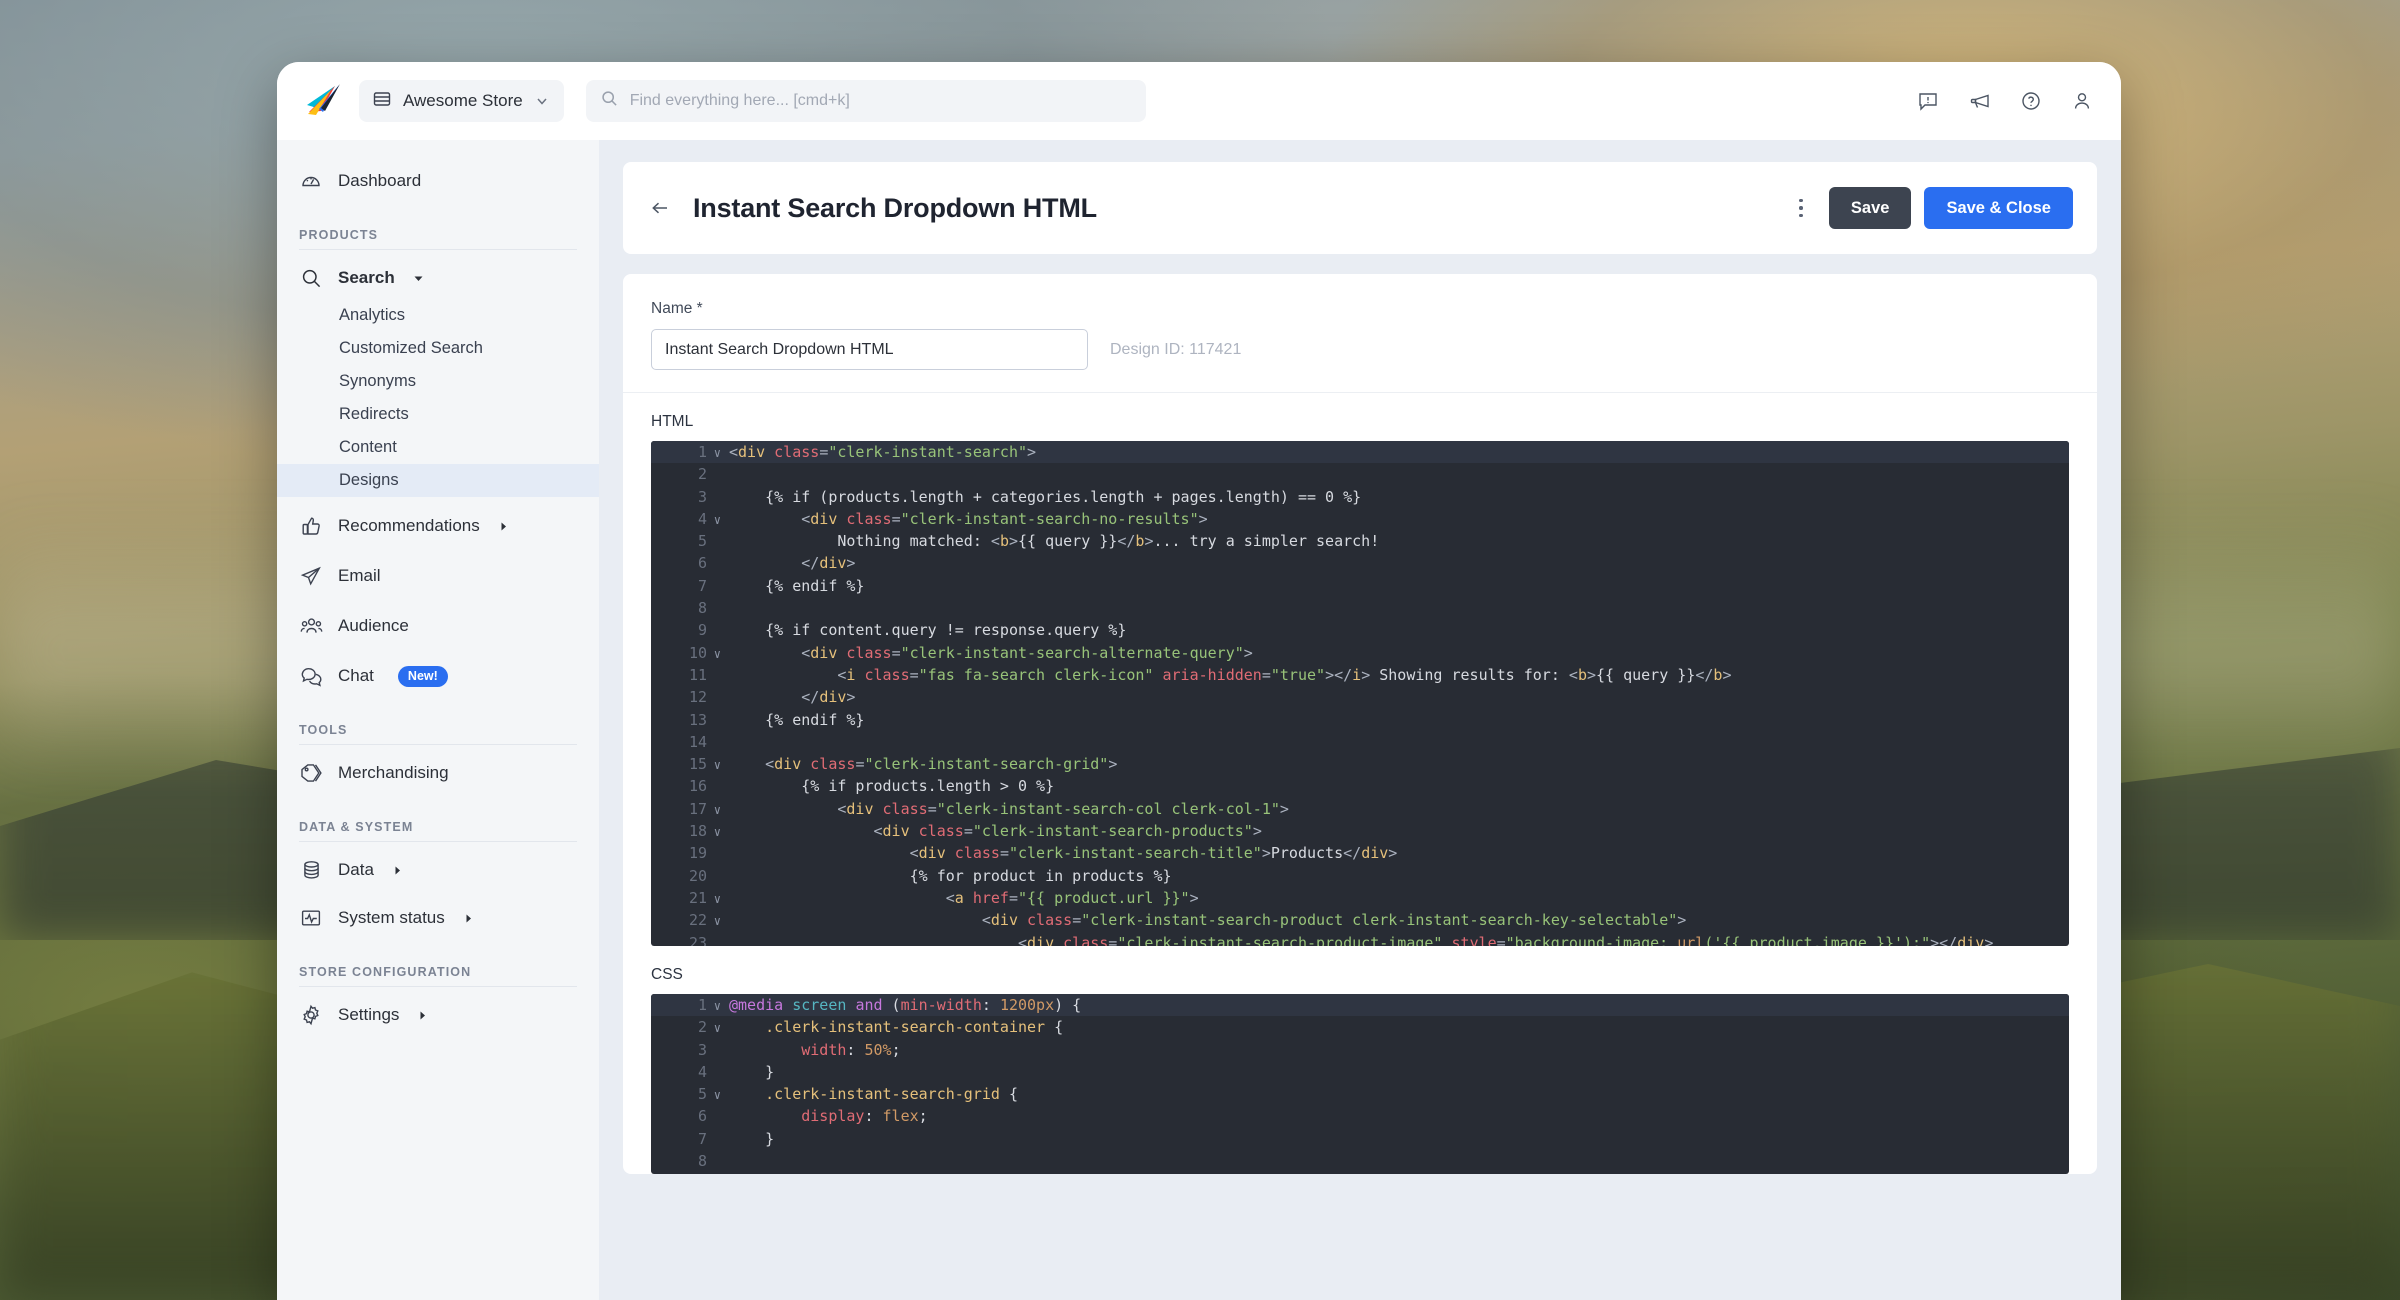 The height and width of the screenshot is (1300, 2400). What do you see at coordinates (438, 315) in the screenshot?
I see `sidebar-item-analytics: Analytics` at bounding box center [438, 315].